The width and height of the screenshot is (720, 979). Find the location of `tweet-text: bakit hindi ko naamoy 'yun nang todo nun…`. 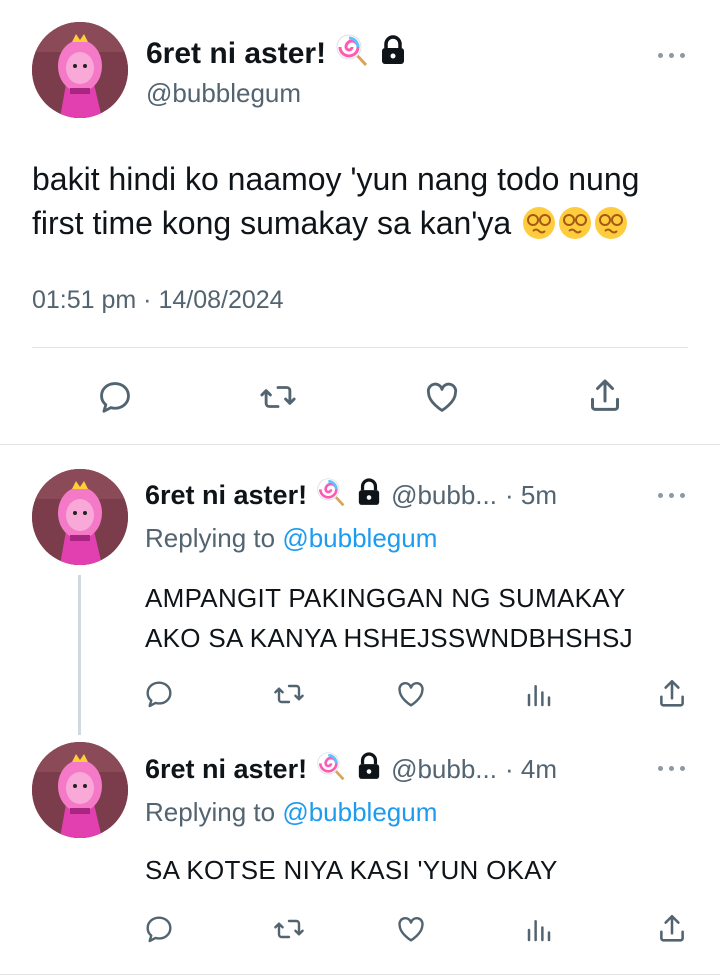

tweet-text: bakit hindi ko naamoy 'yun nang todo nun… is located at coordinates (336, 201).